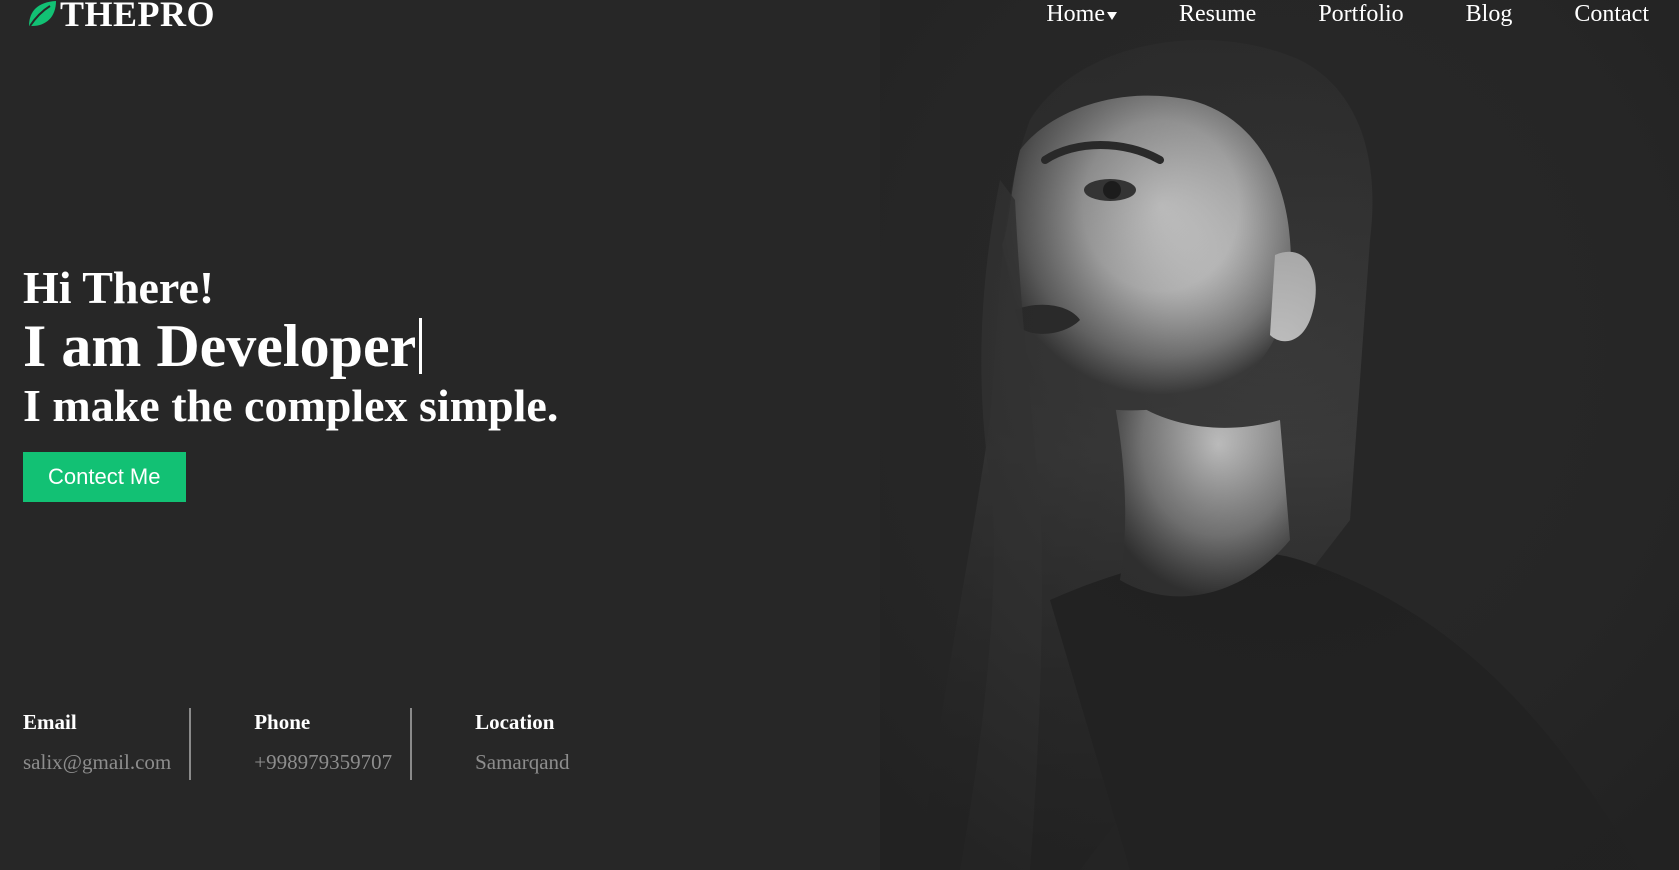 The width and height of the screenshot is (1679, 870). What do you see at coordinates (50, 722) in the screenshot?
I see `info-label: Email` at bounding box center [50, 722].